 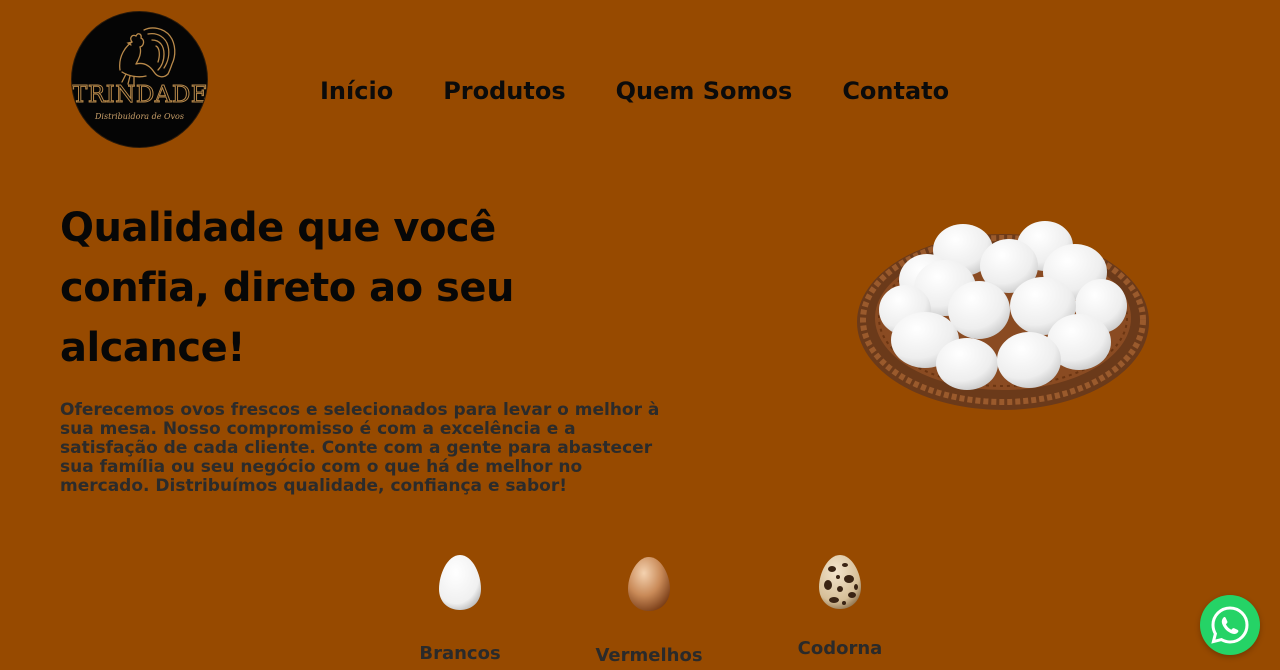 I want to click on white-egg-icon, so click(x=460, y=582).